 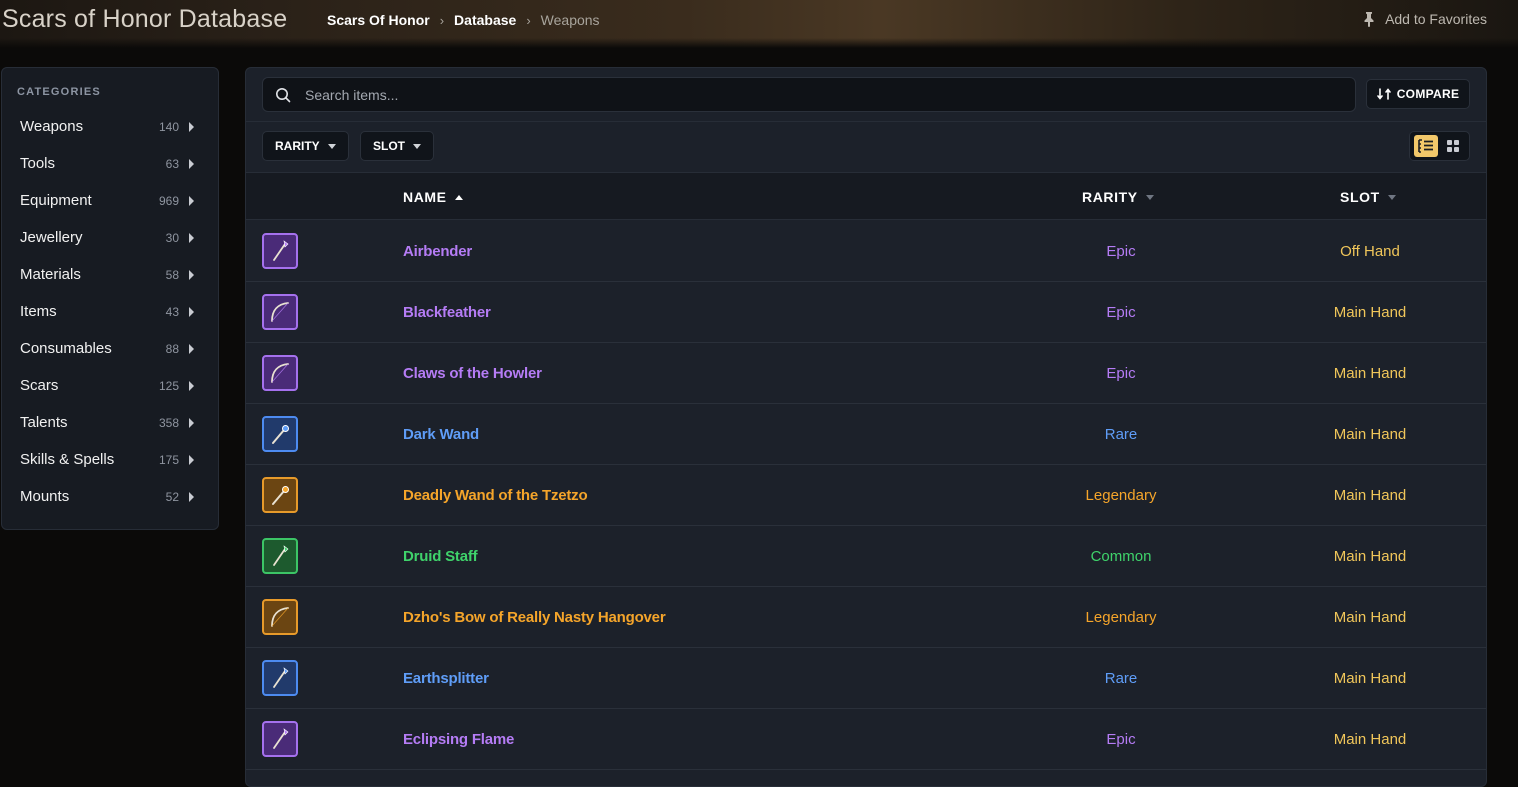 What do you see at coordinates (1360, 197) in the screenshot?
I see `column-slot-label: SLOT` at bounding box center [1360, 197].